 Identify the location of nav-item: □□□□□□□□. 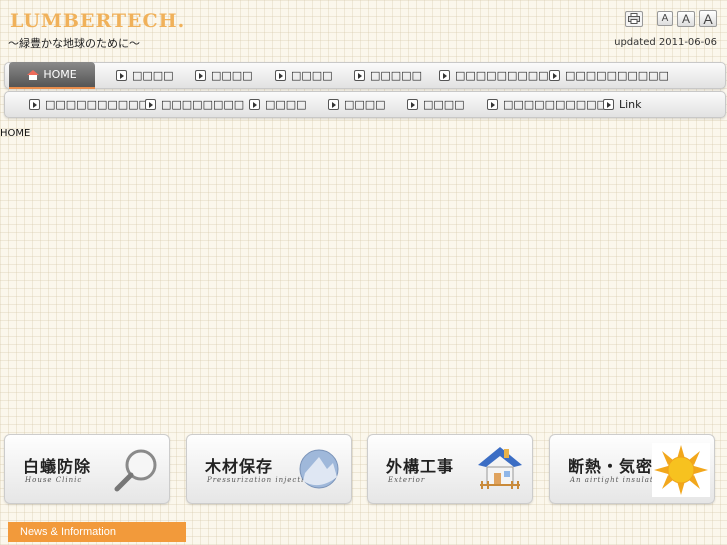
(194, 104).